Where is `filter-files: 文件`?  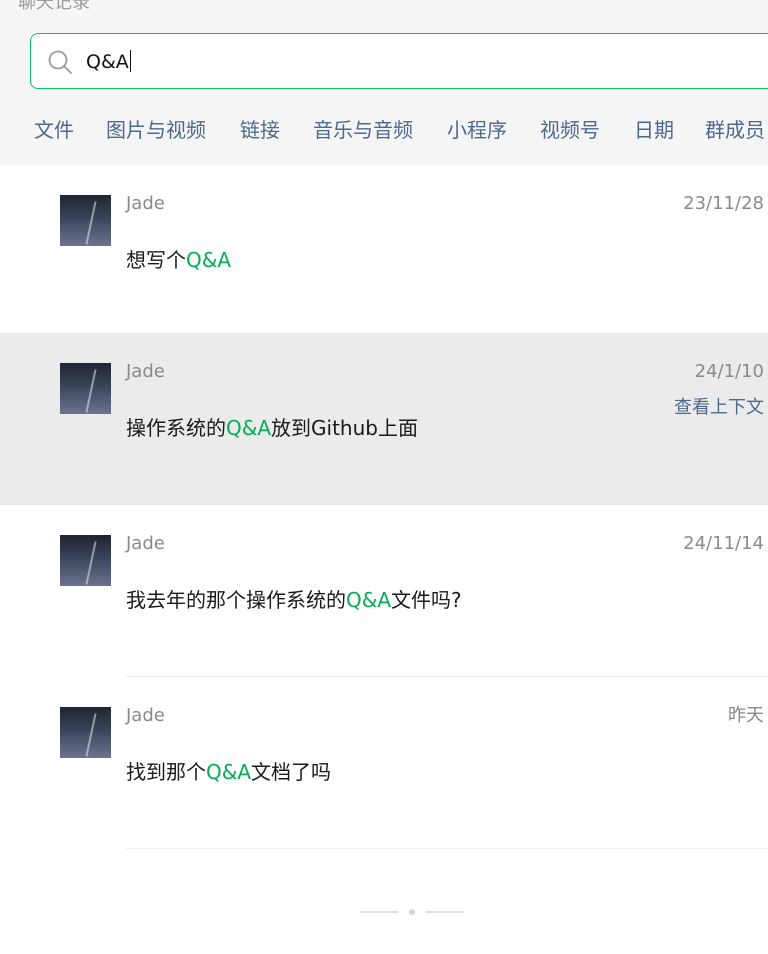 filter-files: 文件 is located at coordinates (54, 130).